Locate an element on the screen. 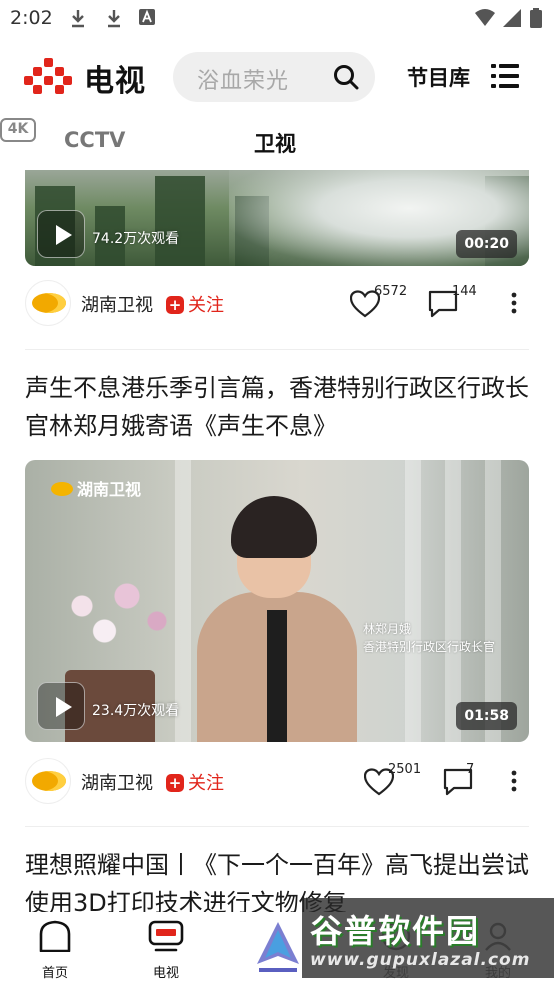 Image resolution: width=554 pixels, height=984 pixels. tab-4k: 4K is located at coordinates (18, 130).